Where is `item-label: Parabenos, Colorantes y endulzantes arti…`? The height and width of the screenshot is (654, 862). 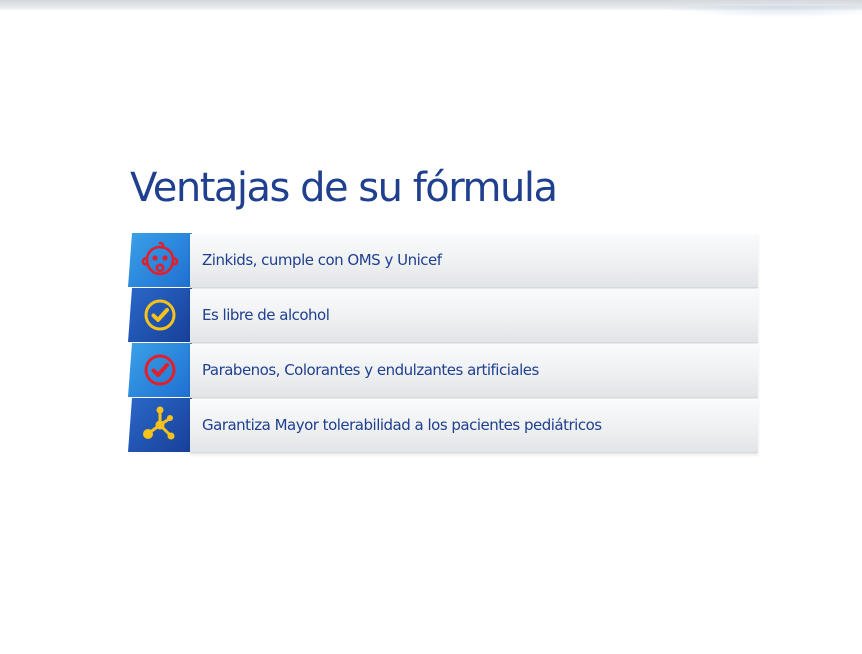
item-label: Parabenos, Colorantes y endulzantes arti… is located at coordinates (370, 370).